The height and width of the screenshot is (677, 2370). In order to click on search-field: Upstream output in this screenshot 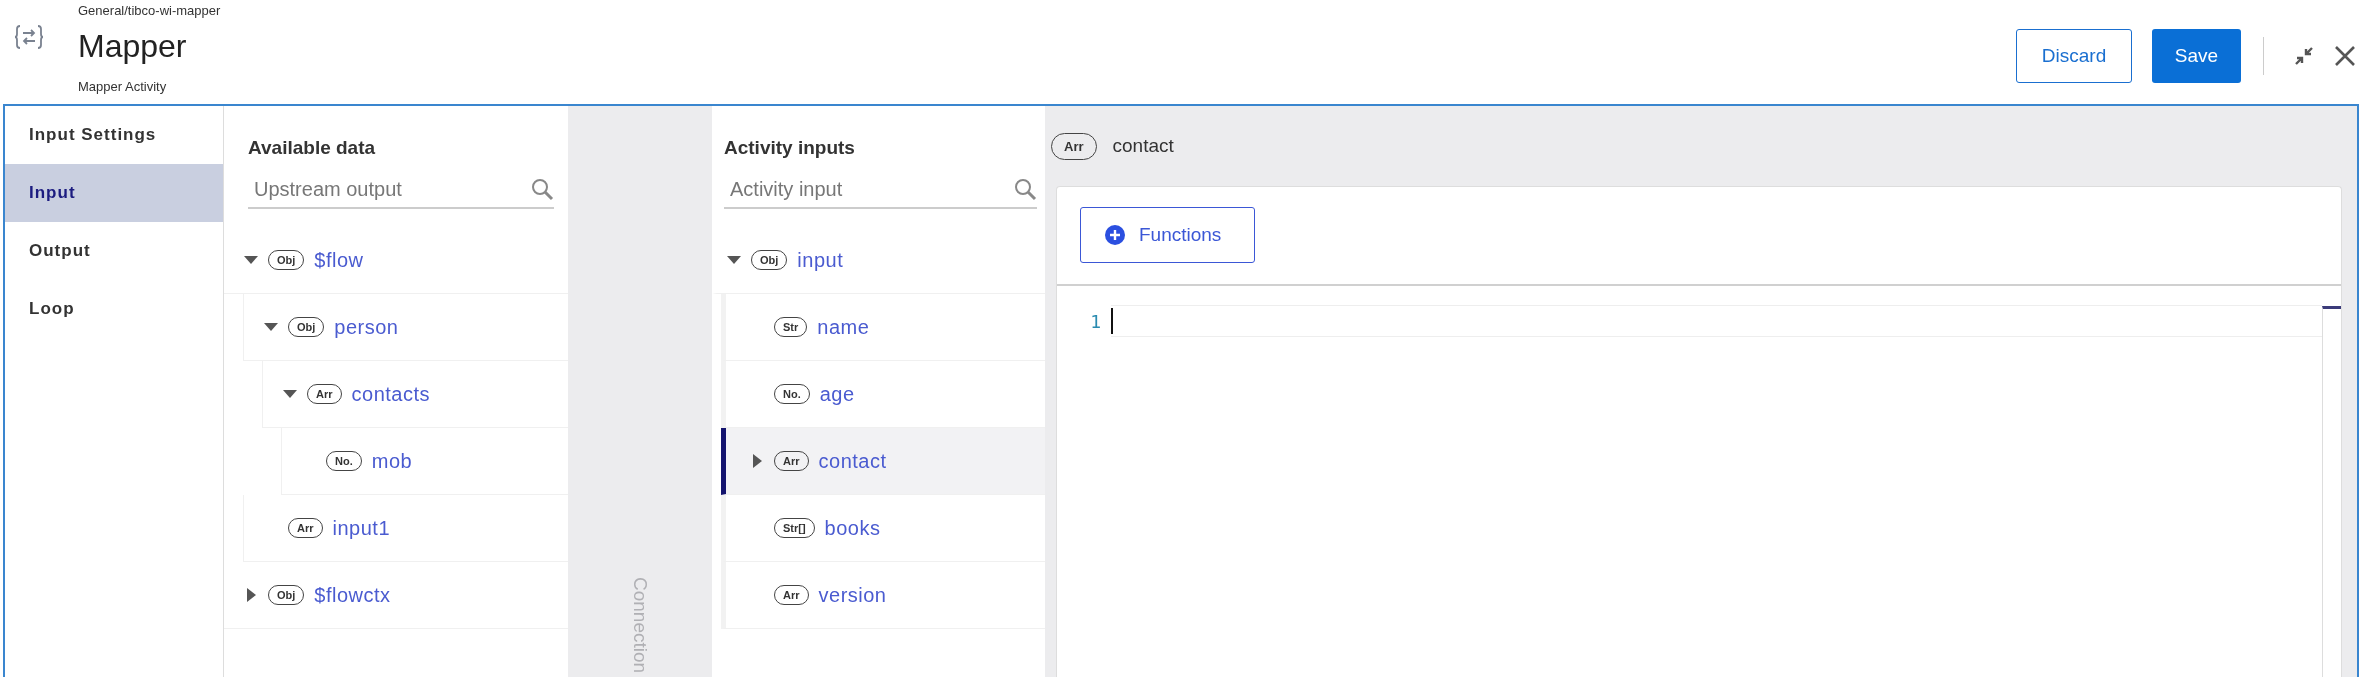, I will do `click(389, 189)`.